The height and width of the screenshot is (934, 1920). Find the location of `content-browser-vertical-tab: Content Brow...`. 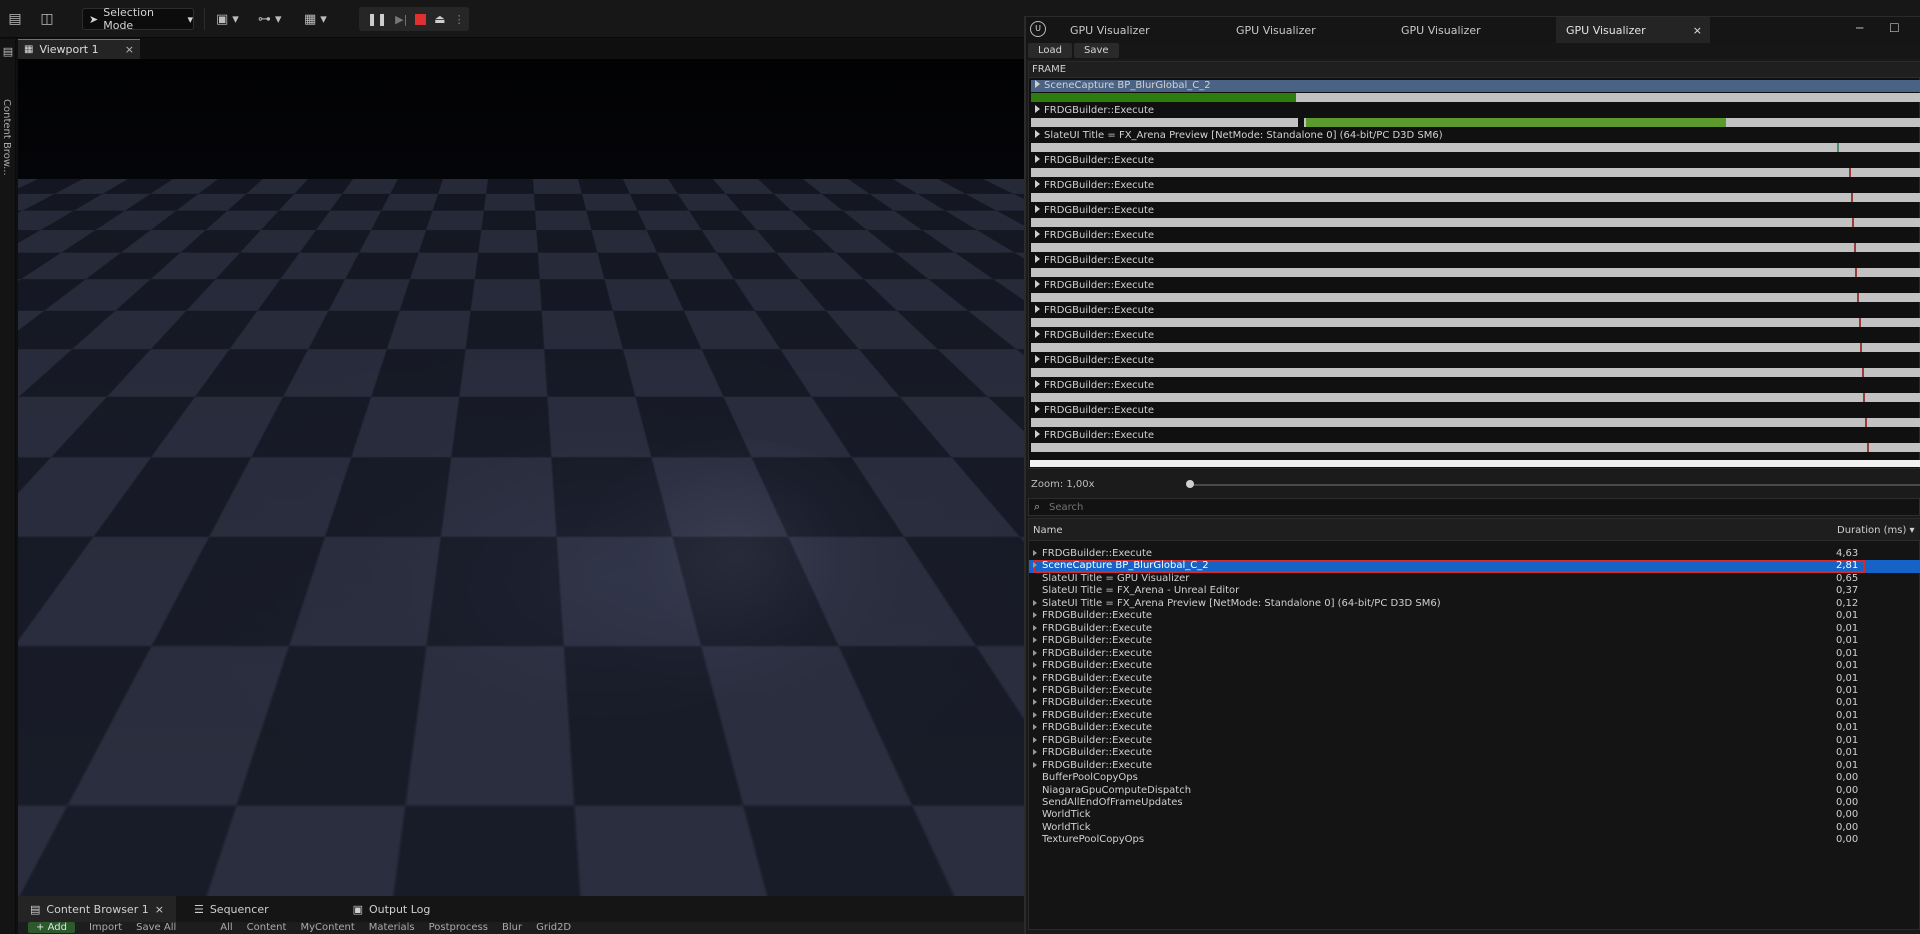

content-browser-vertical-tab: Content Brow... is located at coordinates (6, 137).